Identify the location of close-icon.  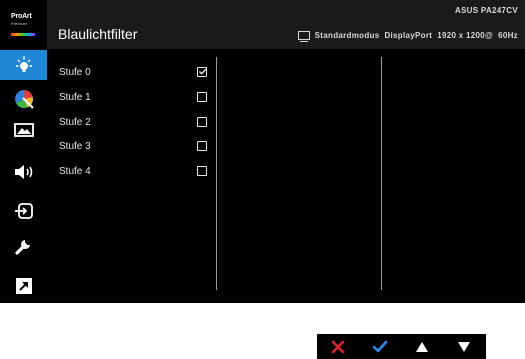
(338, 346).